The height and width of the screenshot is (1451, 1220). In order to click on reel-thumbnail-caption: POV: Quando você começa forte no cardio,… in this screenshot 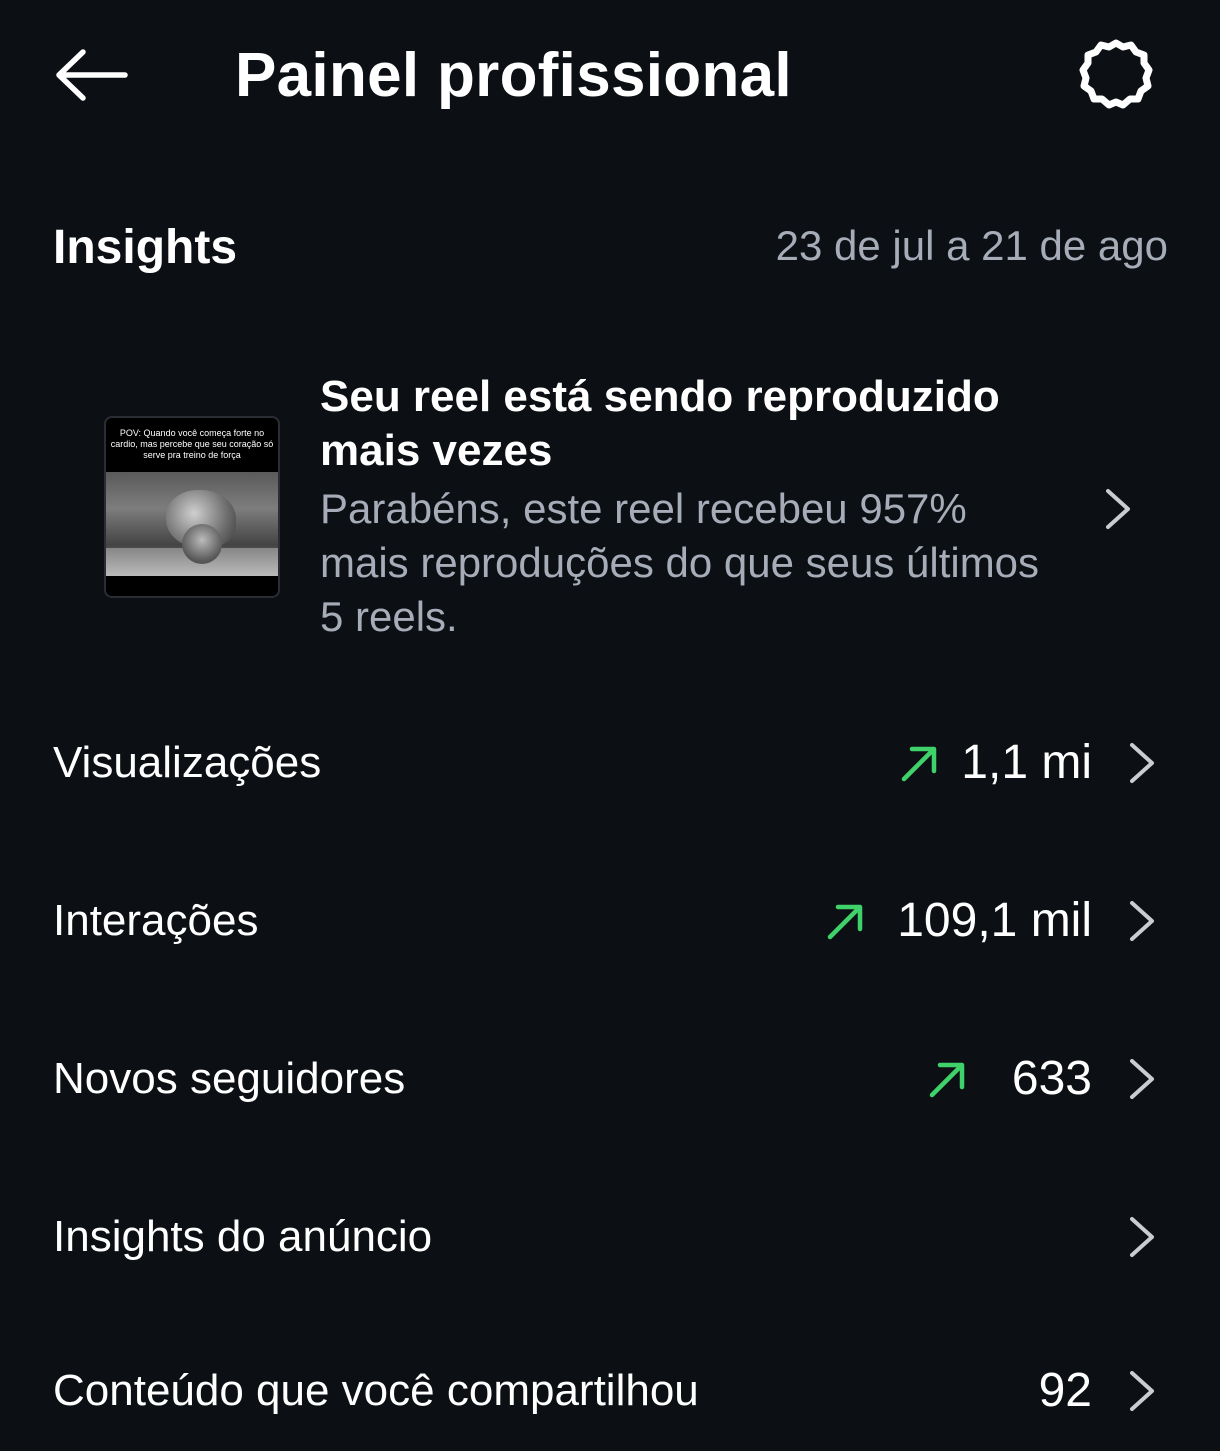, I will do `click(192, 444)`.